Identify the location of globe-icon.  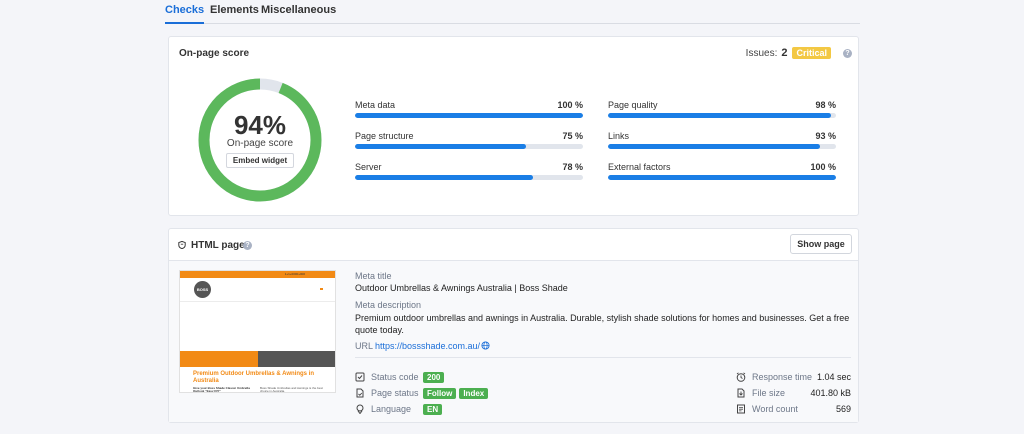
(485, 345).